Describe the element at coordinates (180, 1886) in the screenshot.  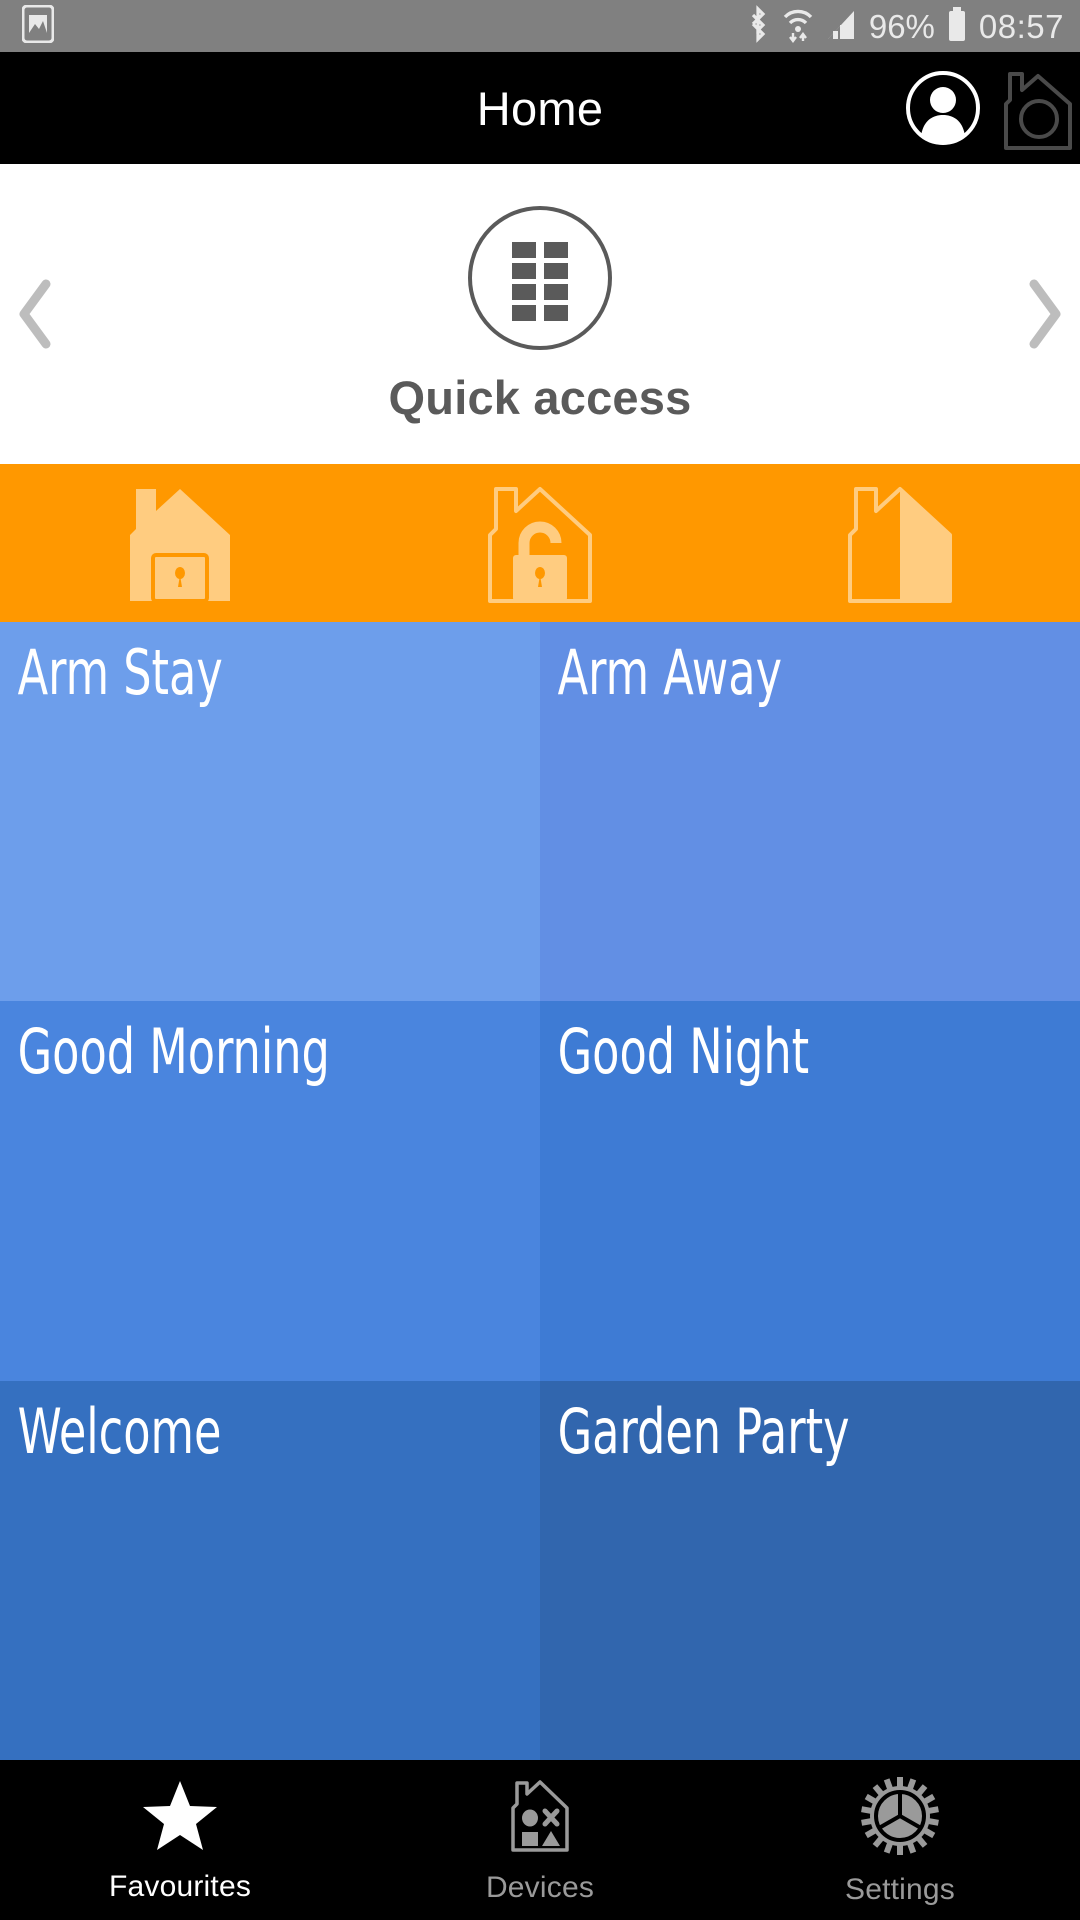
I see `nav-label: Favourites` at that location.